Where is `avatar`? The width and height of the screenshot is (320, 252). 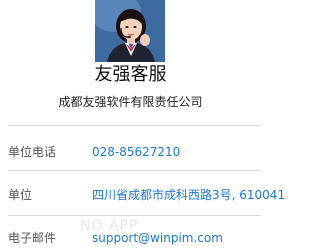 avatar is located at coordinates (130, 31).